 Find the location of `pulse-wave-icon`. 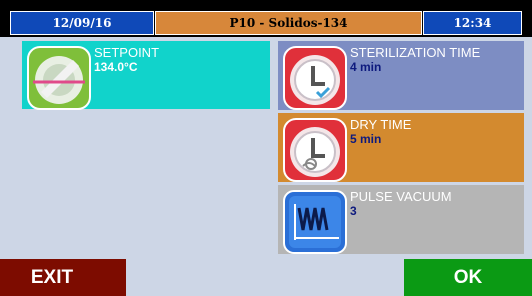

pulse-wave-icon is located at coordinates (315, 222).